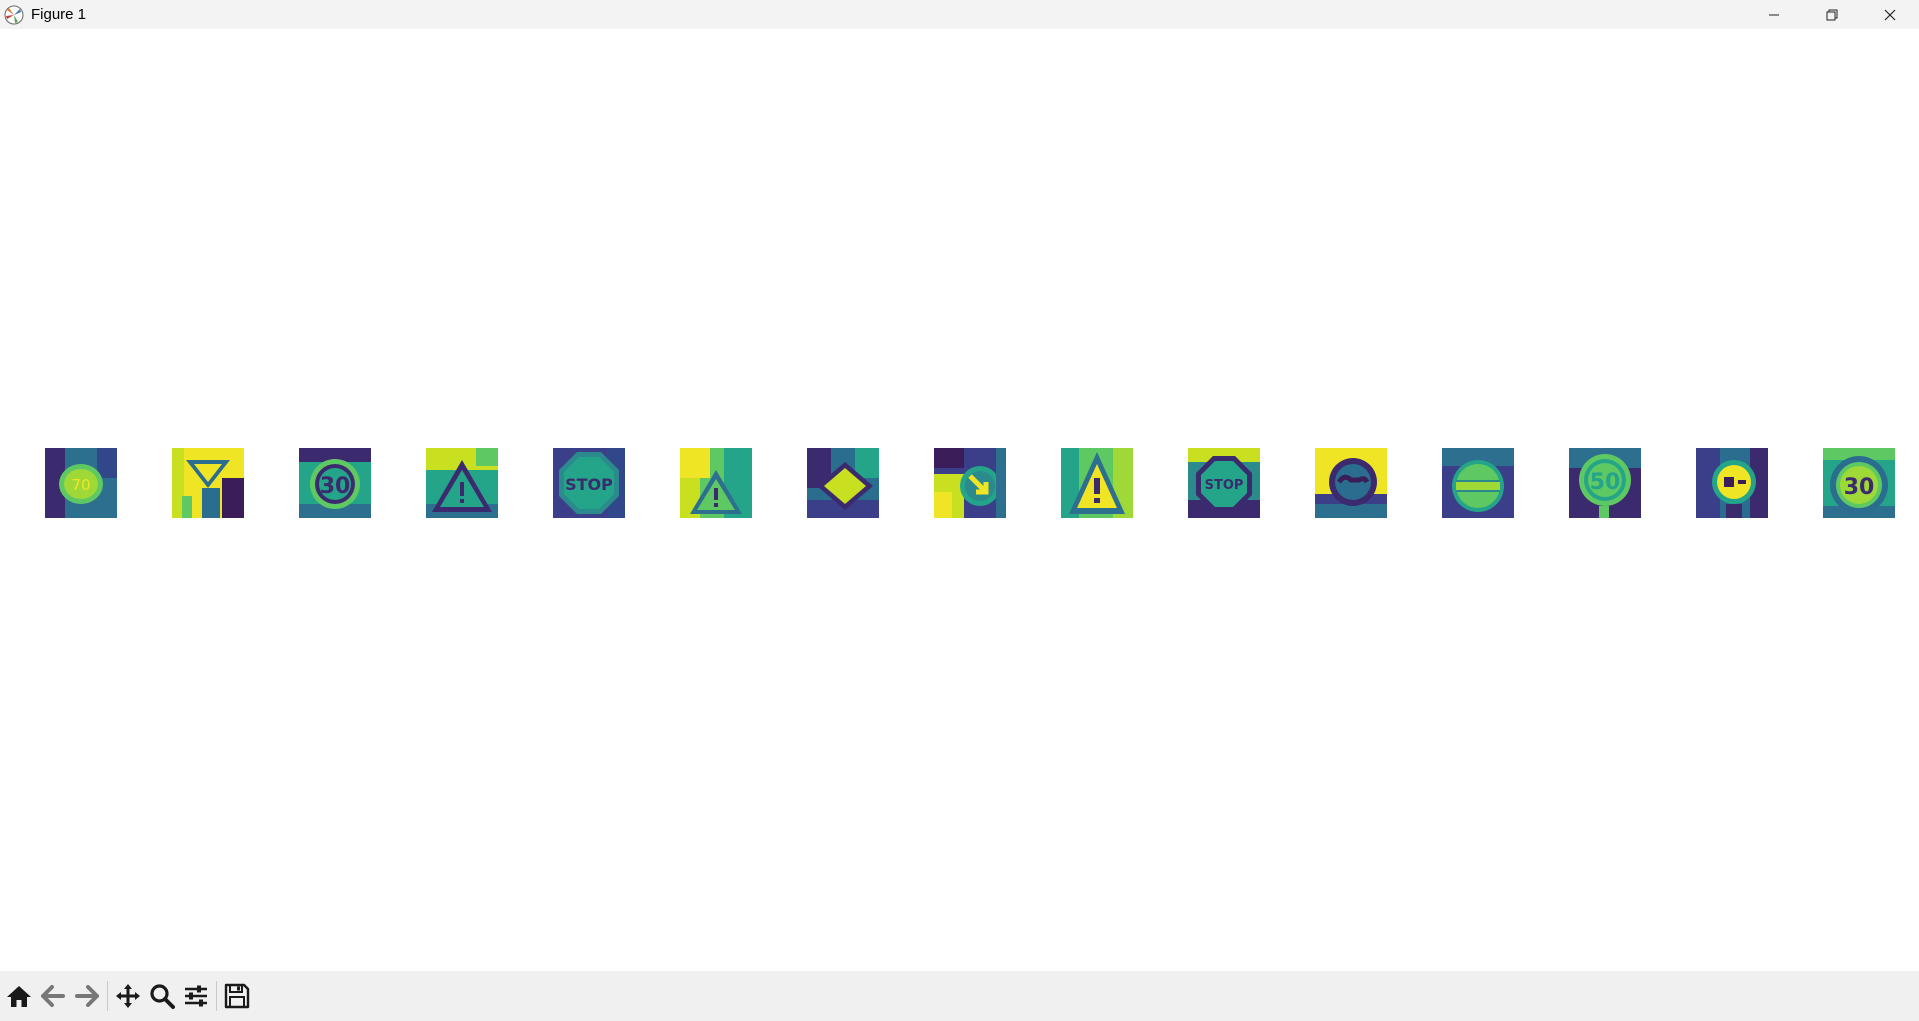  I want to click on restore-icon, so click(1832, 14).